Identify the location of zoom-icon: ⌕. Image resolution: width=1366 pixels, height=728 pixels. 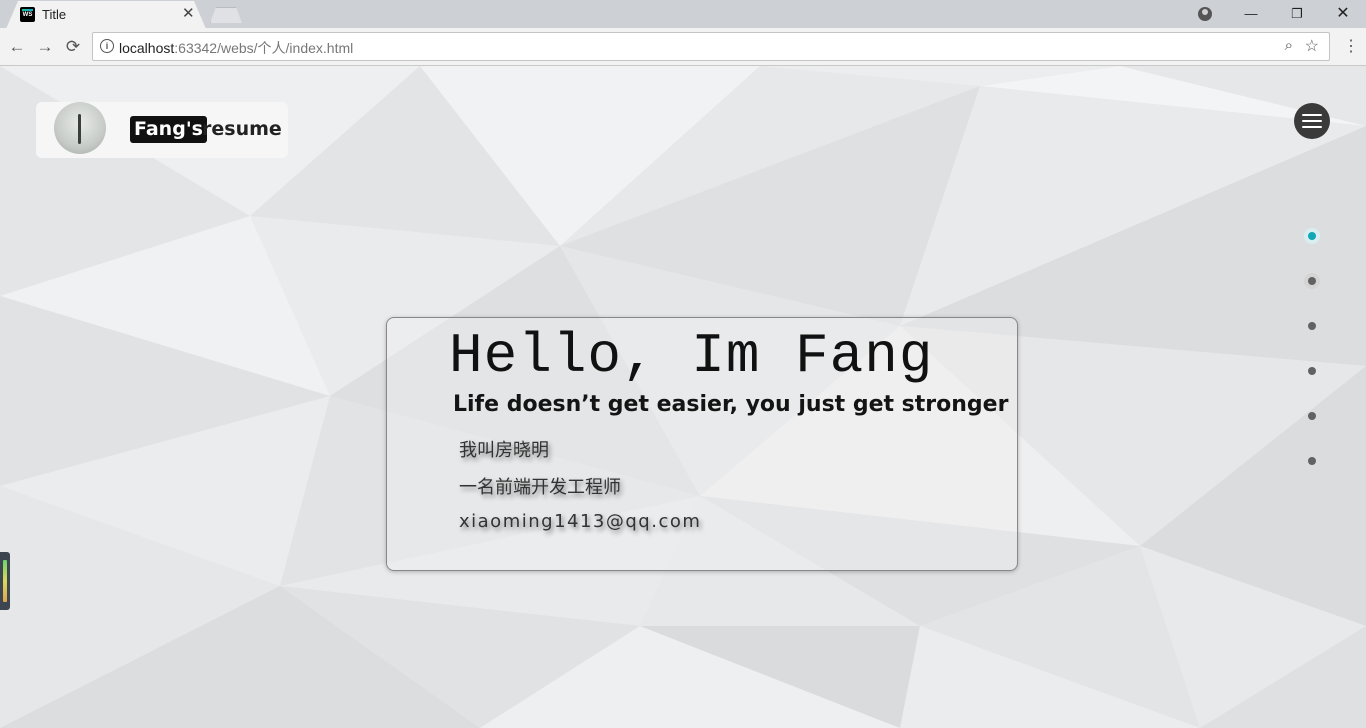
(1289, 45).